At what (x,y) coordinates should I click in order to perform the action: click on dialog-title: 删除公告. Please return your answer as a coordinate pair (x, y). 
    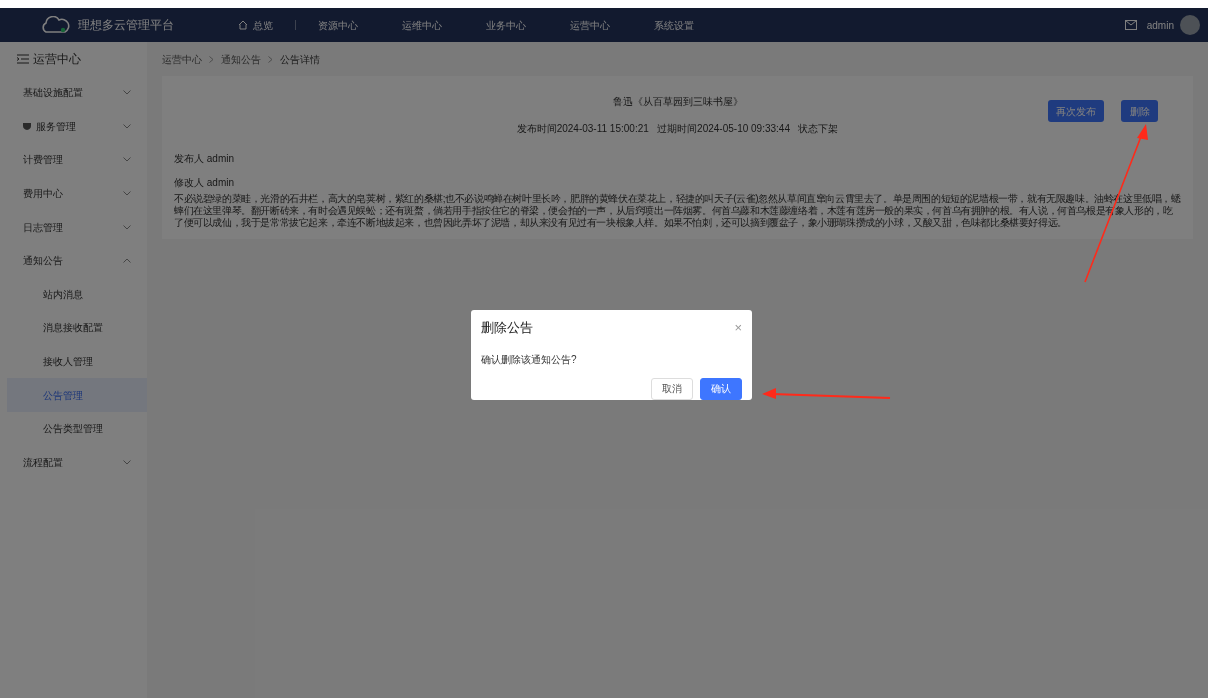
    Looking at the image, I should click on (507, 328).